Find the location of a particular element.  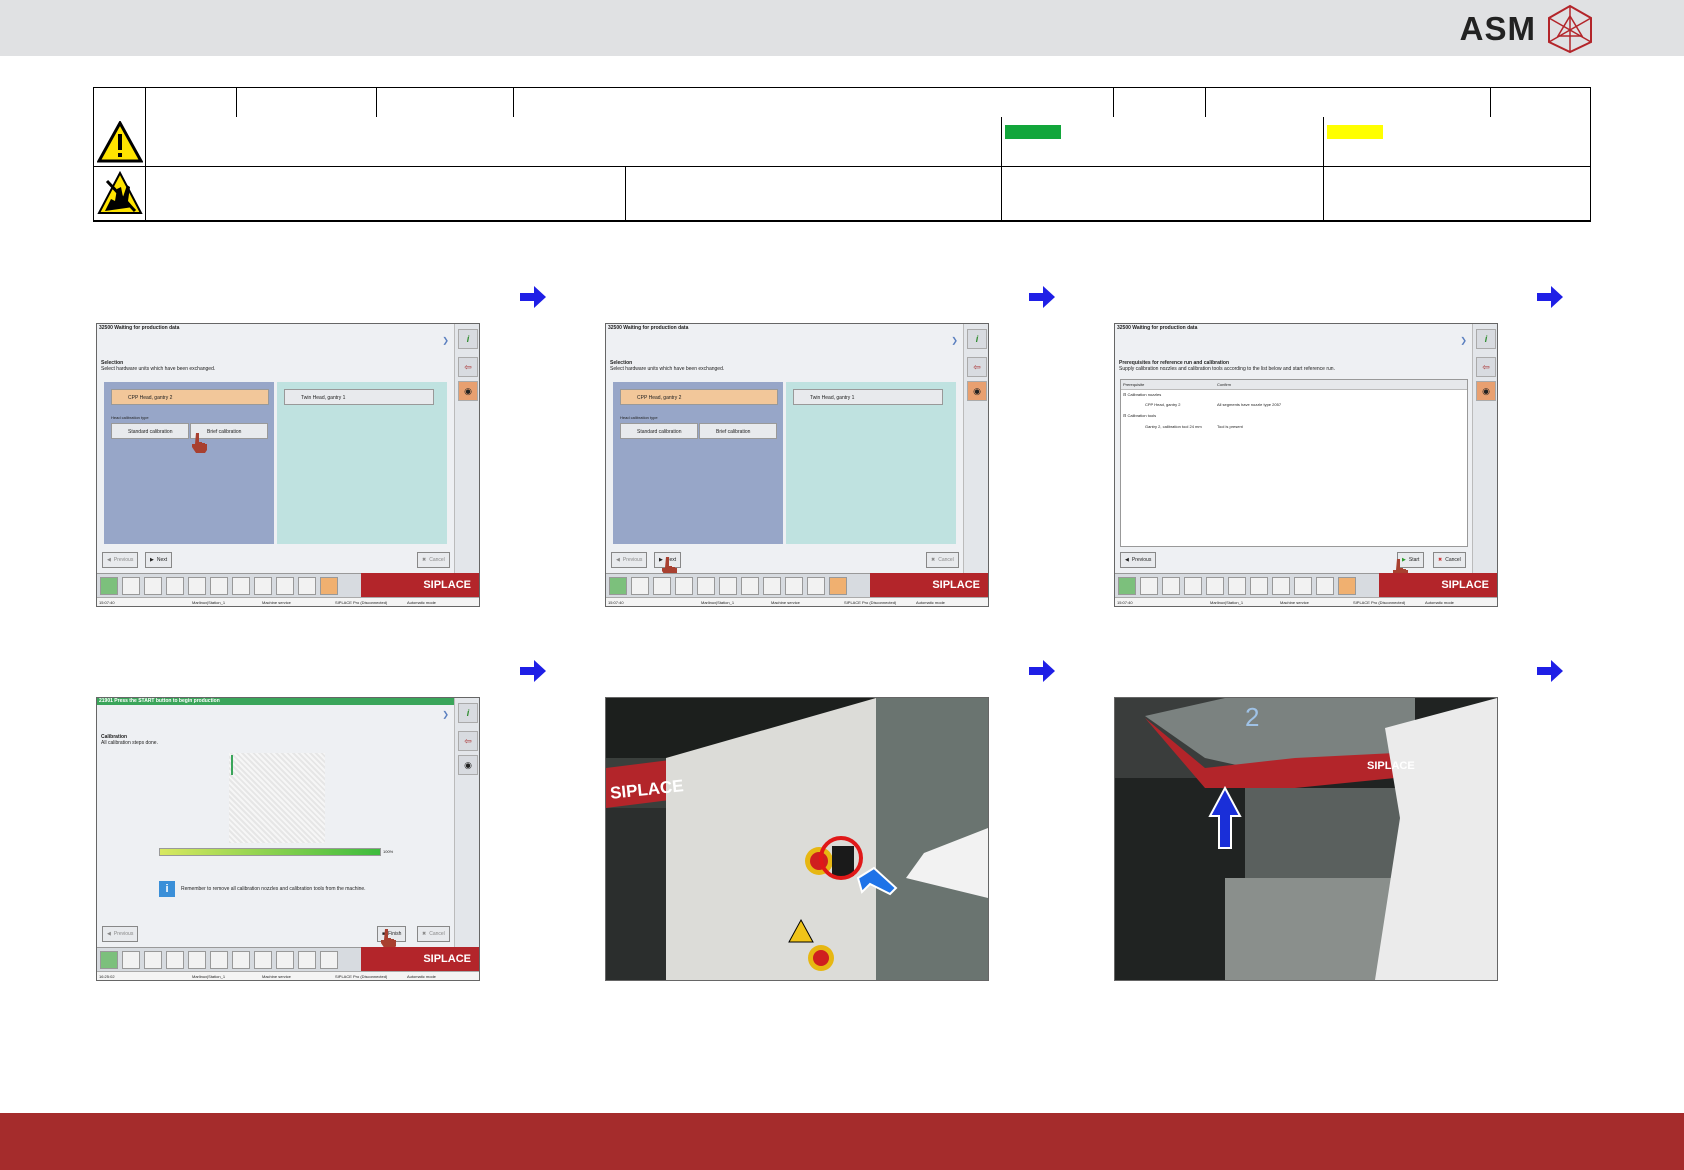

group-row: ⊟ Calibration tools is located at coordinates (1139, 415).